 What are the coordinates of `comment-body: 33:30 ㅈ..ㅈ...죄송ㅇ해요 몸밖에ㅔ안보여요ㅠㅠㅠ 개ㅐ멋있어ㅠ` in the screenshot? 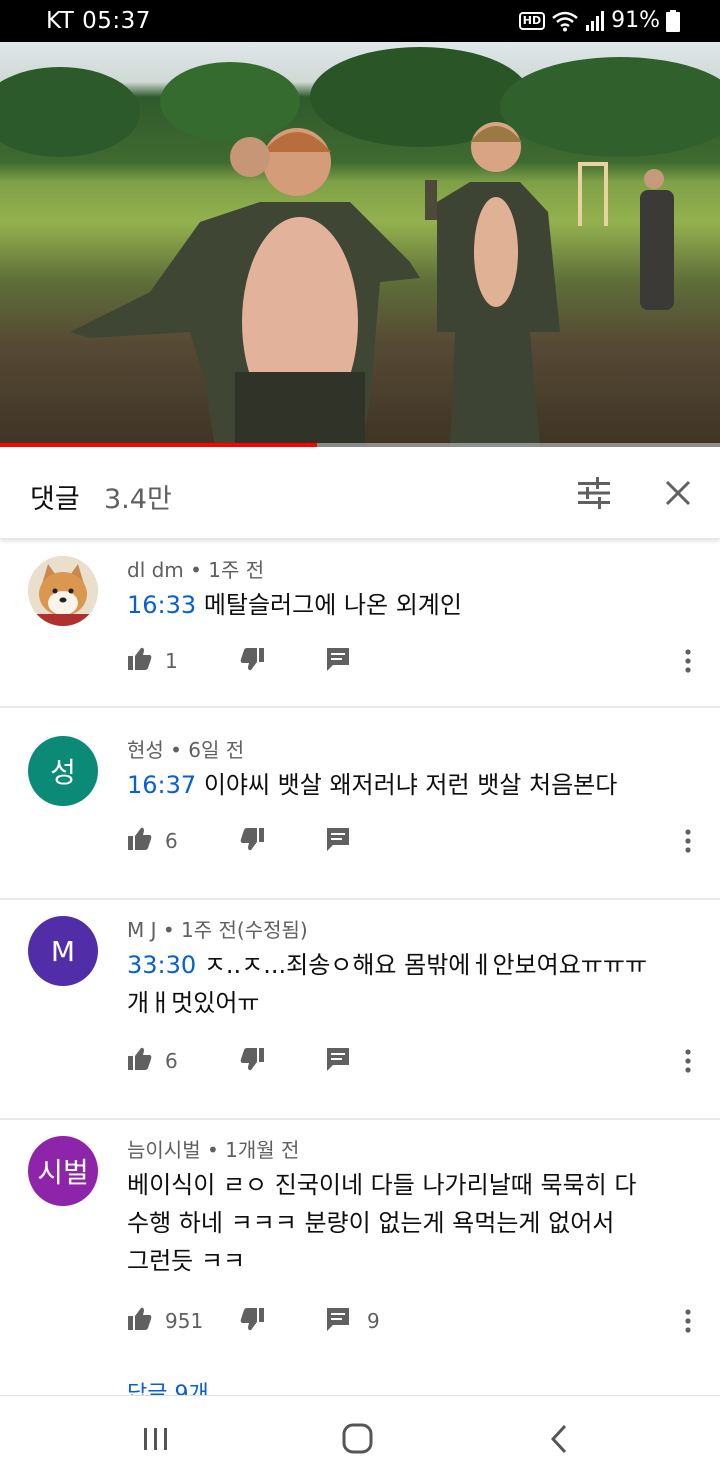 It's located at (407, 984).